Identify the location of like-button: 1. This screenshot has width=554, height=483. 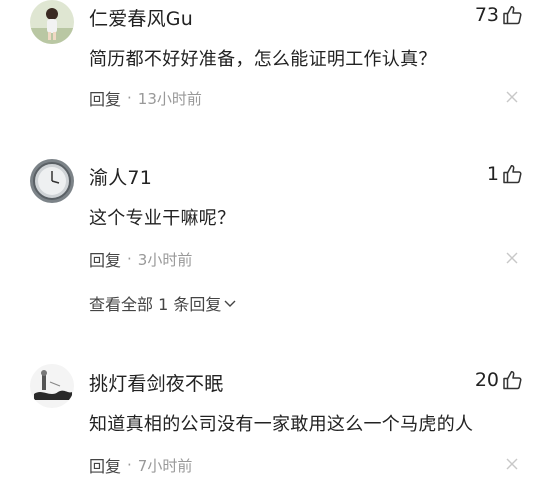
(504, 174).